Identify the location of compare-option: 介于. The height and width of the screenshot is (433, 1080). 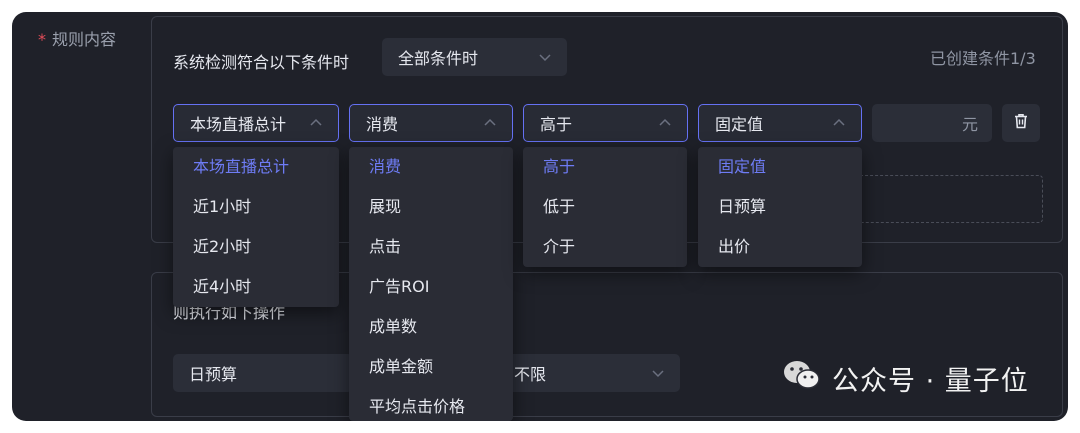
(605, 247).